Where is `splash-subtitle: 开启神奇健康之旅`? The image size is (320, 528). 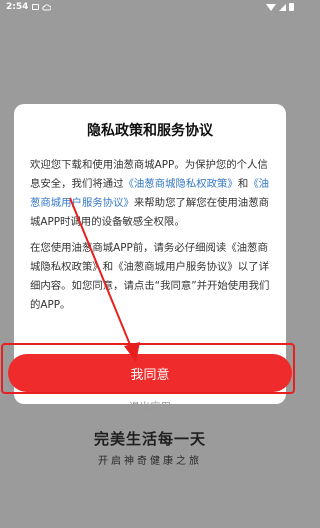 splash-subtitle: 开启神奇健康之旅 is located at coordinates (150, 461).